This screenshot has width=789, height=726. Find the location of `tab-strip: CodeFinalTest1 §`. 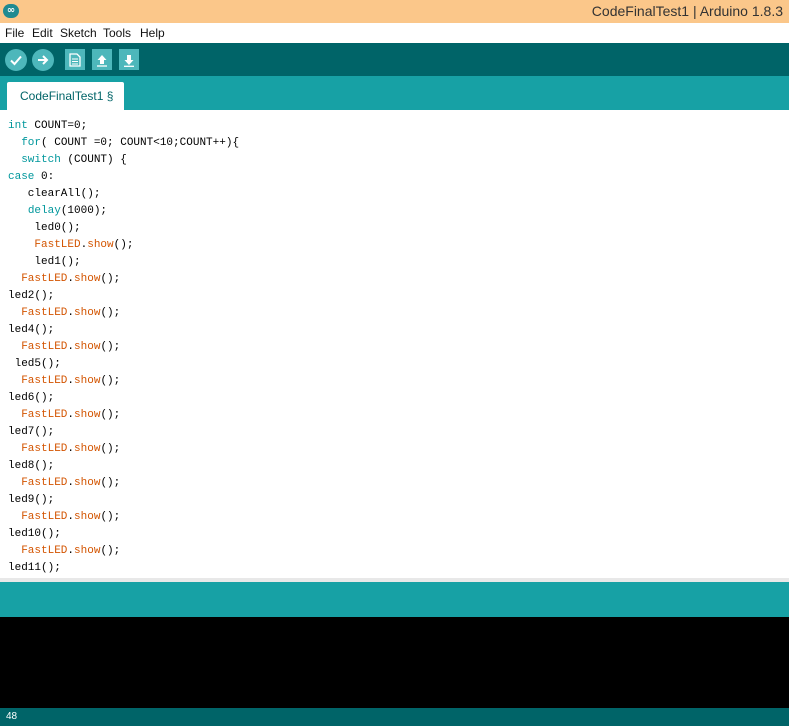

tab-strip: CodeFinalTest1 § is located at coordinates (394, 93).